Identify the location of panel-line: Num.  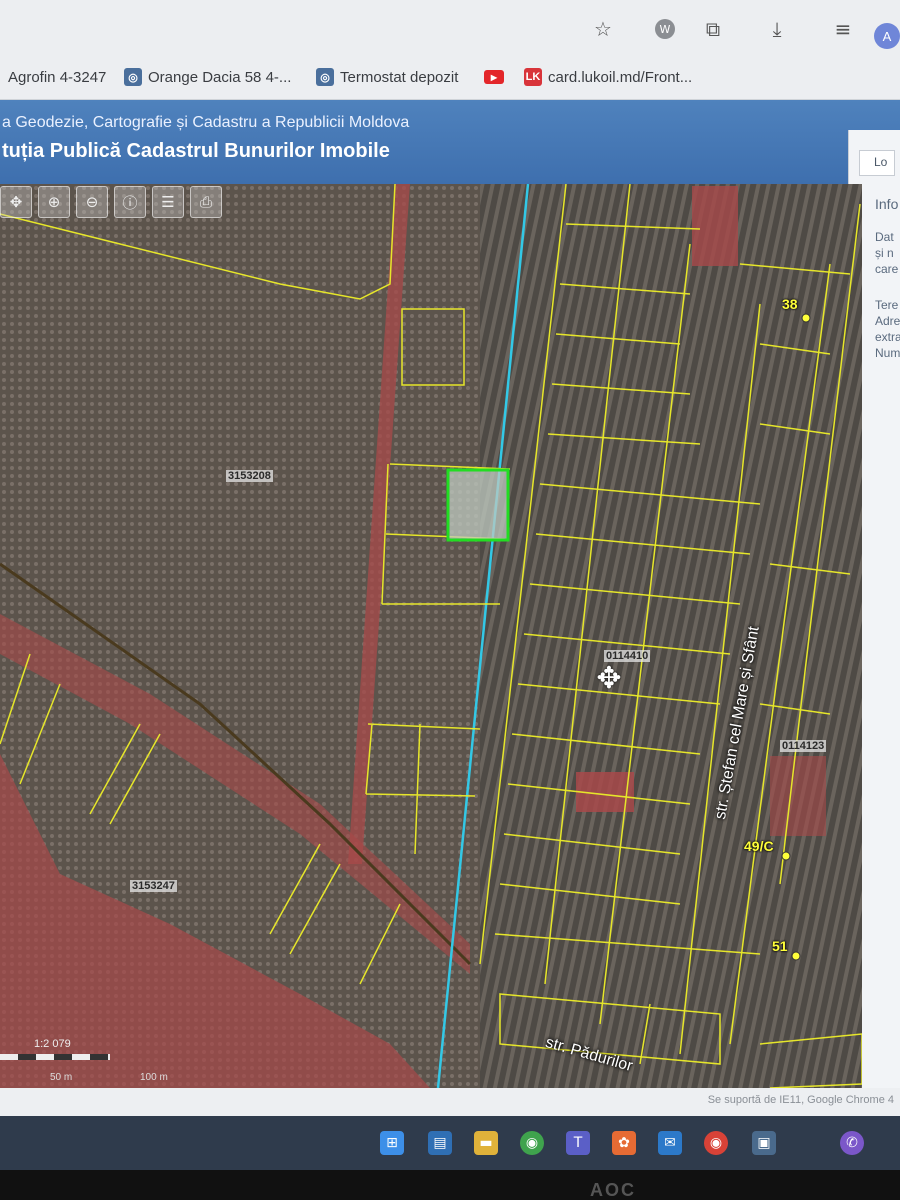
(887, 353).